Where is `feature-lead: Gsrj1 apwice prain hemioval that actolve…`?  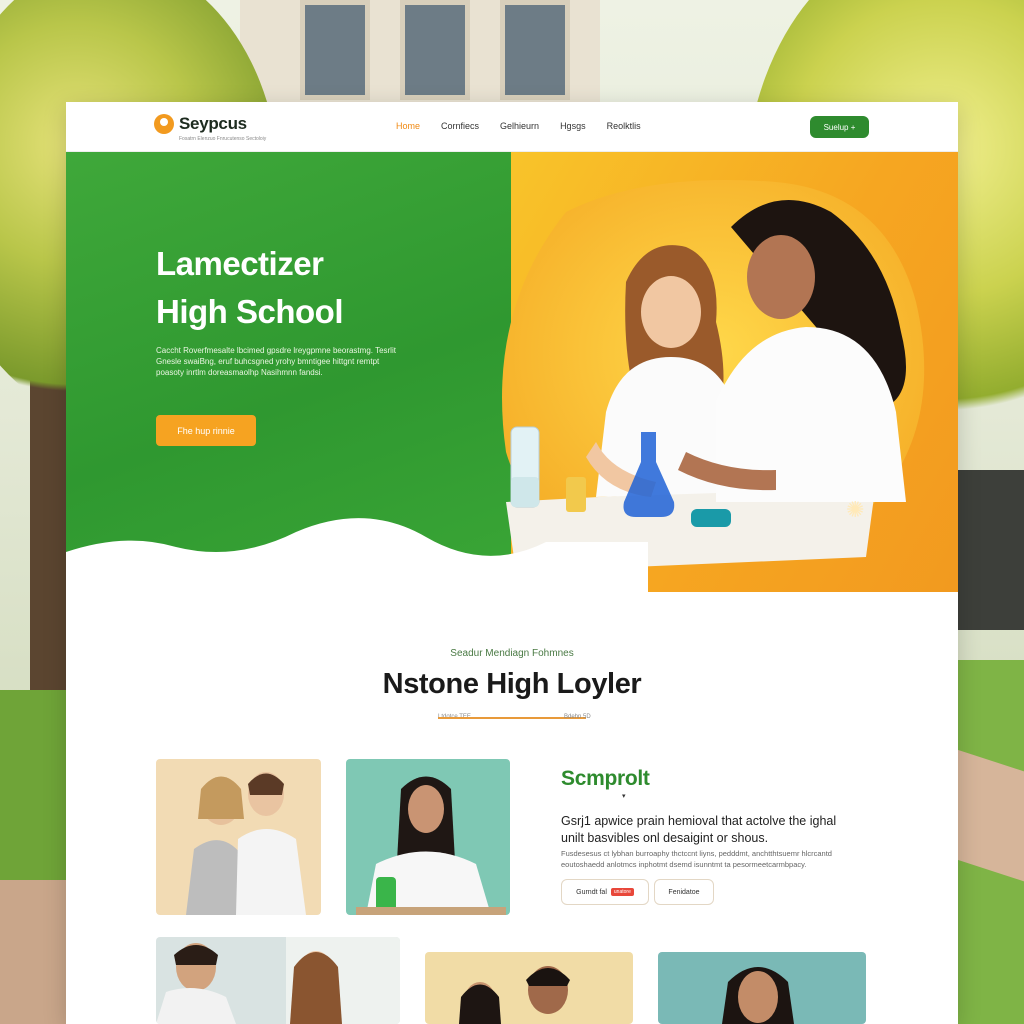
feature-lead: Gsrj1 apwice prain hemioval that actolve… is located at coordinates (699, 829).